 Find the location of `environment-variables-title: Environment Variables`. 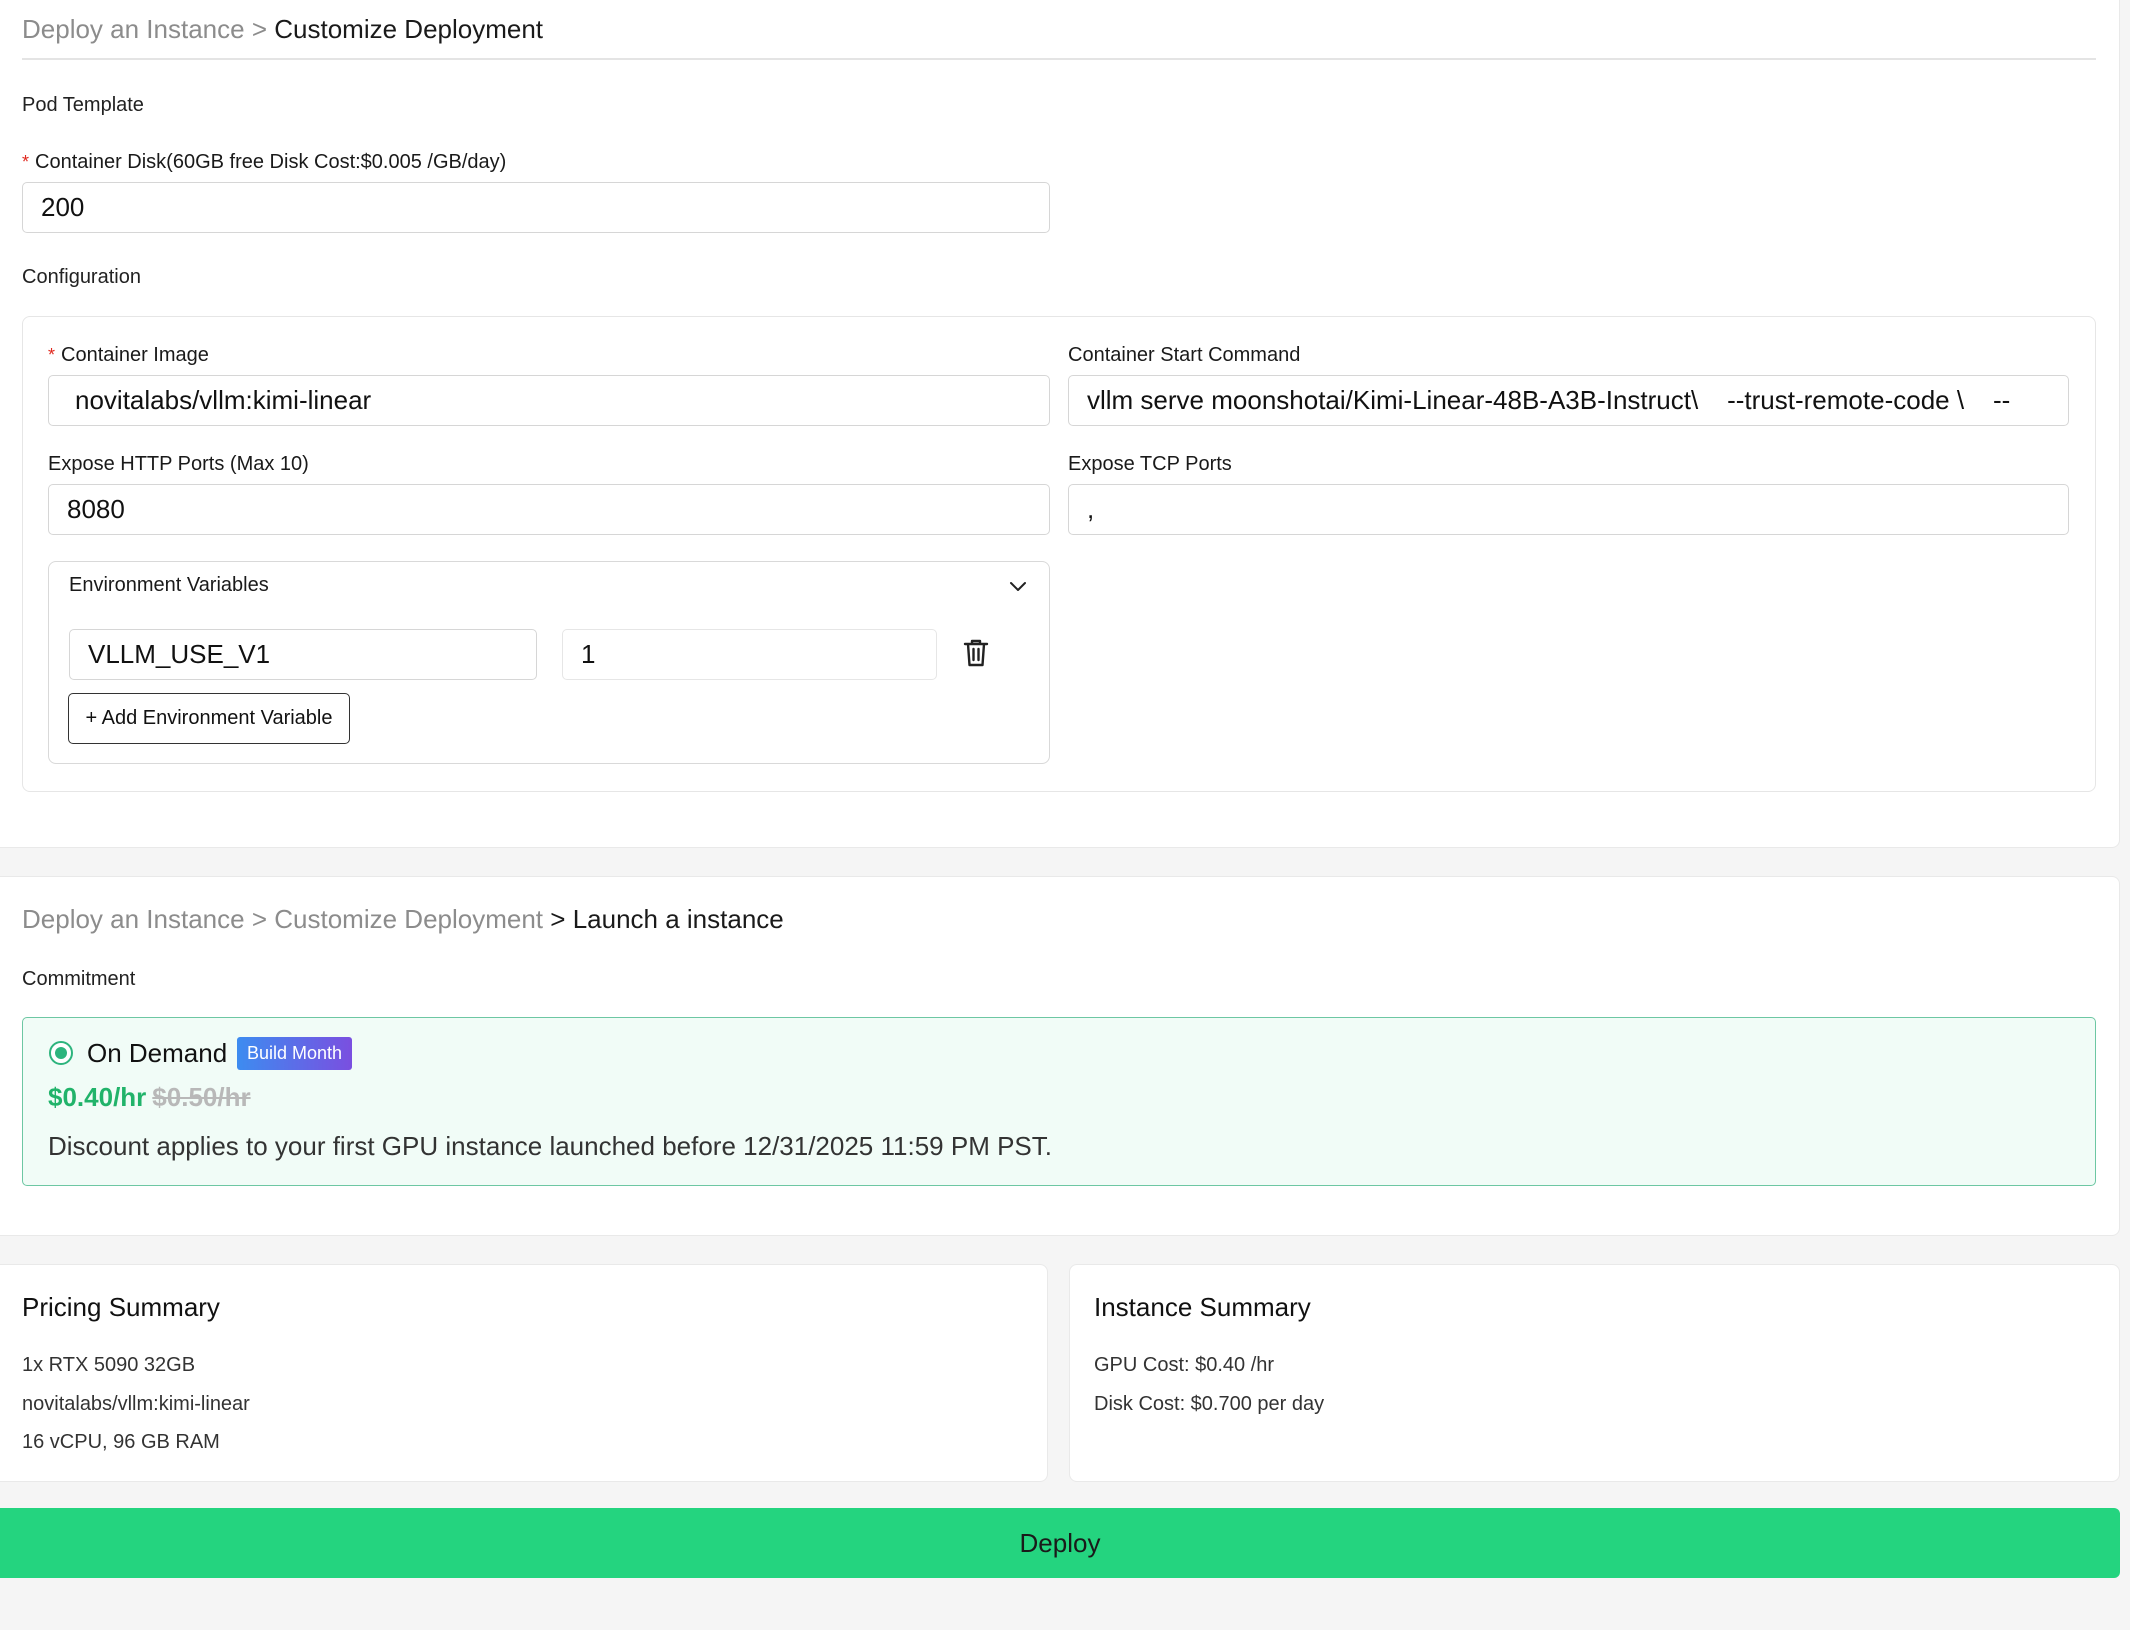

environment-variables-title: Environment Variables is located at coordinates (169, 585).